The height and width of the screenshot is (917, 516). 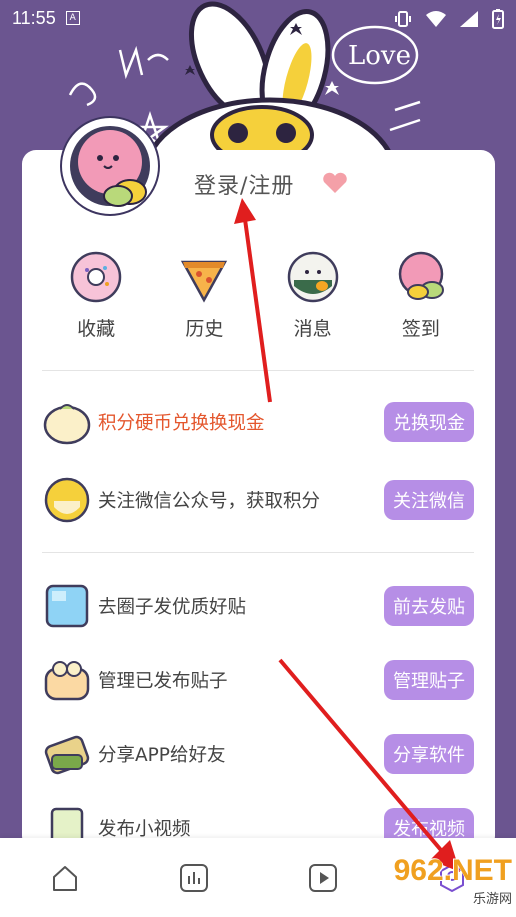 What do you see at coordinates (67, 500) in the screenshot?
I see `lemon-icon` at bounding box center [67, 500].